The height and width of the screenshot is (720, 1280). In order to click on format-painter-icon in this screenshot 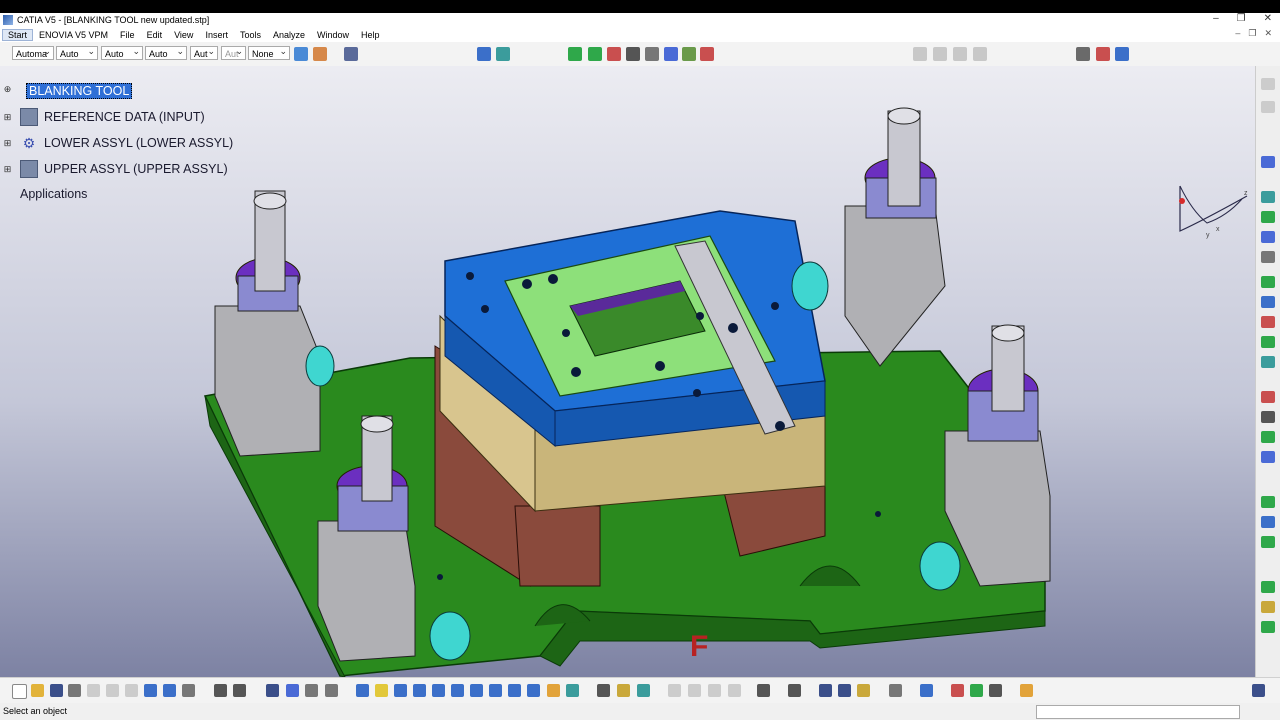, I will do `click(301, 54)`.